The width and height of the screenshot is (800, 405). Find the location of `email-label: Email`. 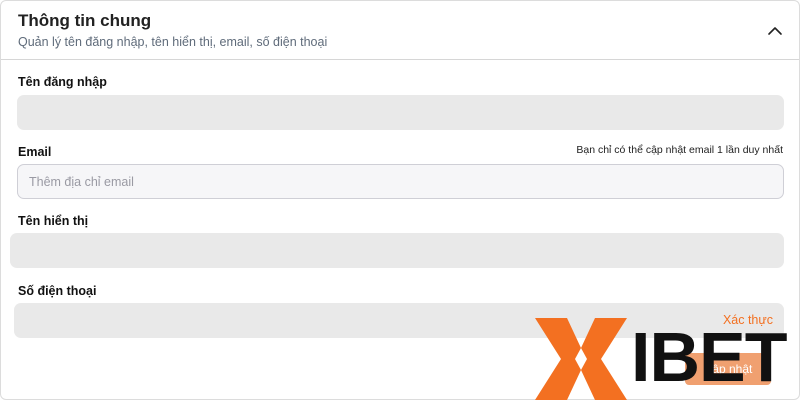

email-label: Email is located at coordinates (35, 152).